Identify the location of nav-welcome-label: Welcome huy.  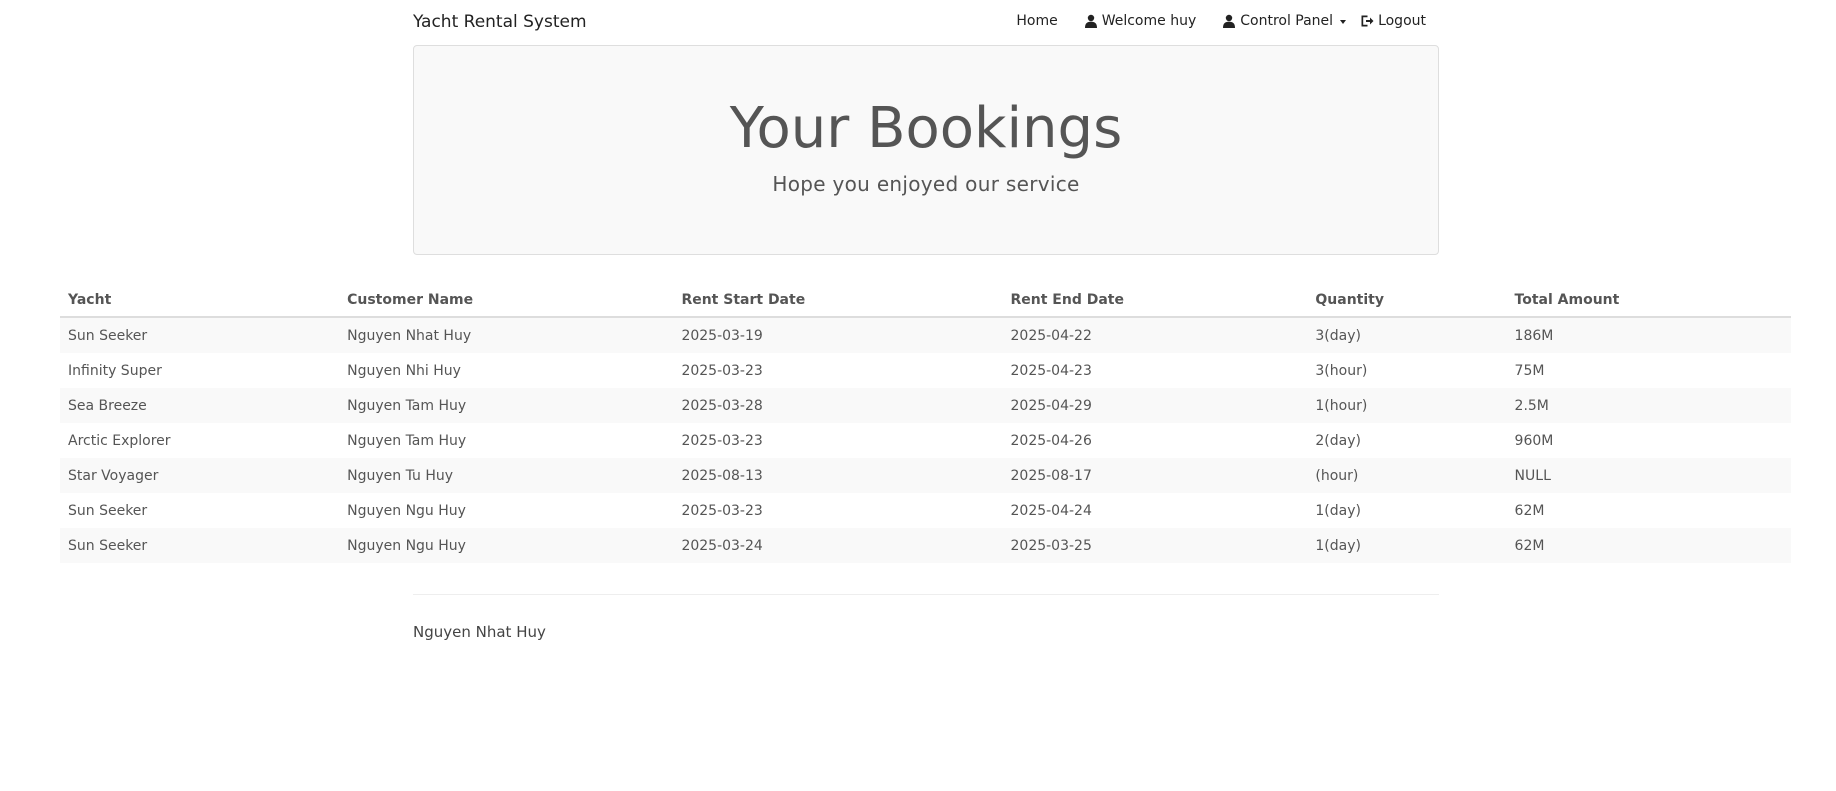
(1149, 21).